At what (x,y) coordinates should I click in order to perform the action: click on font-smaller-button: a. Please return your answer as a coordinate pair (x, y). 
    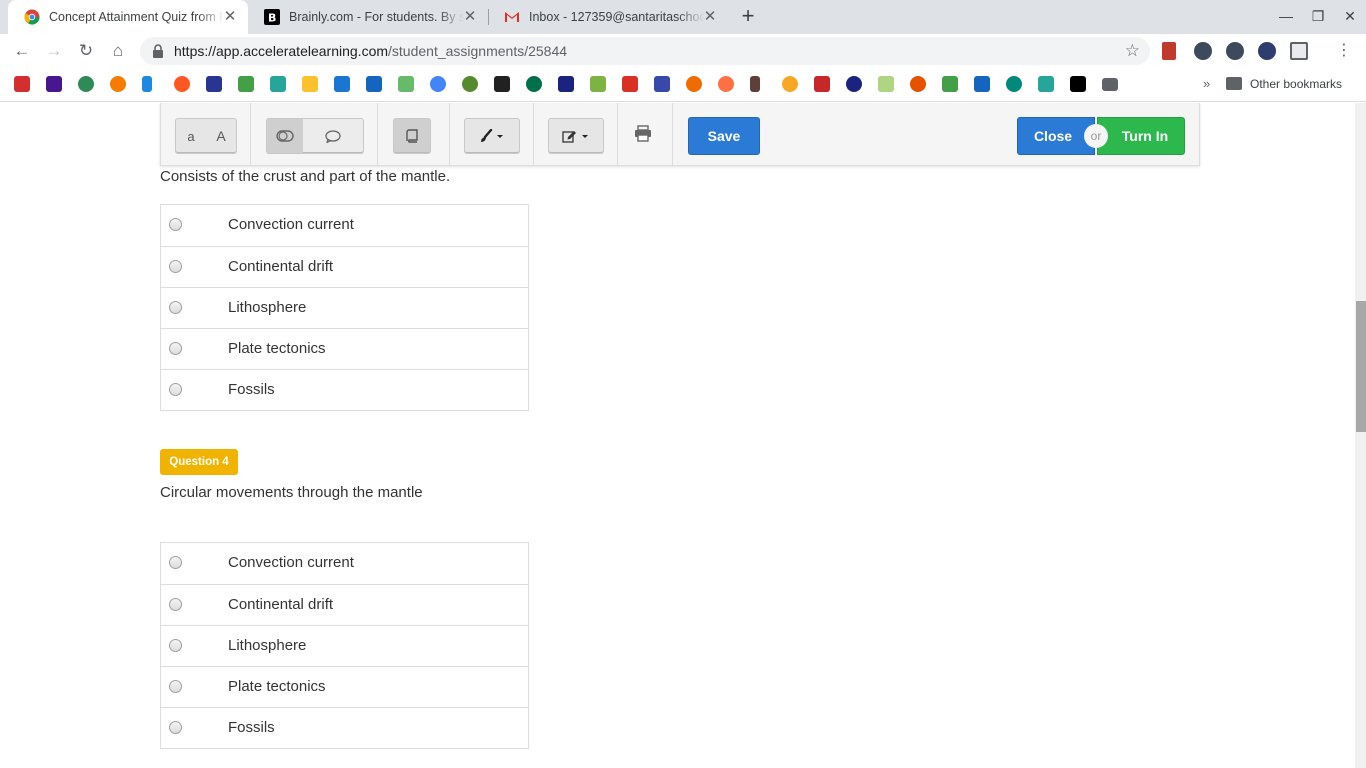
    Looking at the image, I should click on (191, 136).